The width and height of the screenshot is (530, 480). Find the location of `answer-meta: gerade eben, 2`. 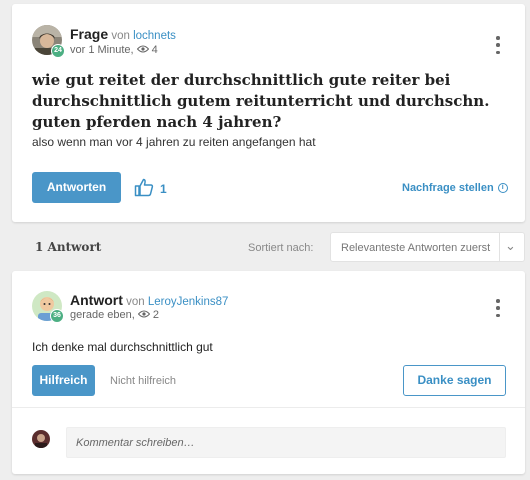

answer-meta: gerade eben, 2 is located at coordinates (114, 315).